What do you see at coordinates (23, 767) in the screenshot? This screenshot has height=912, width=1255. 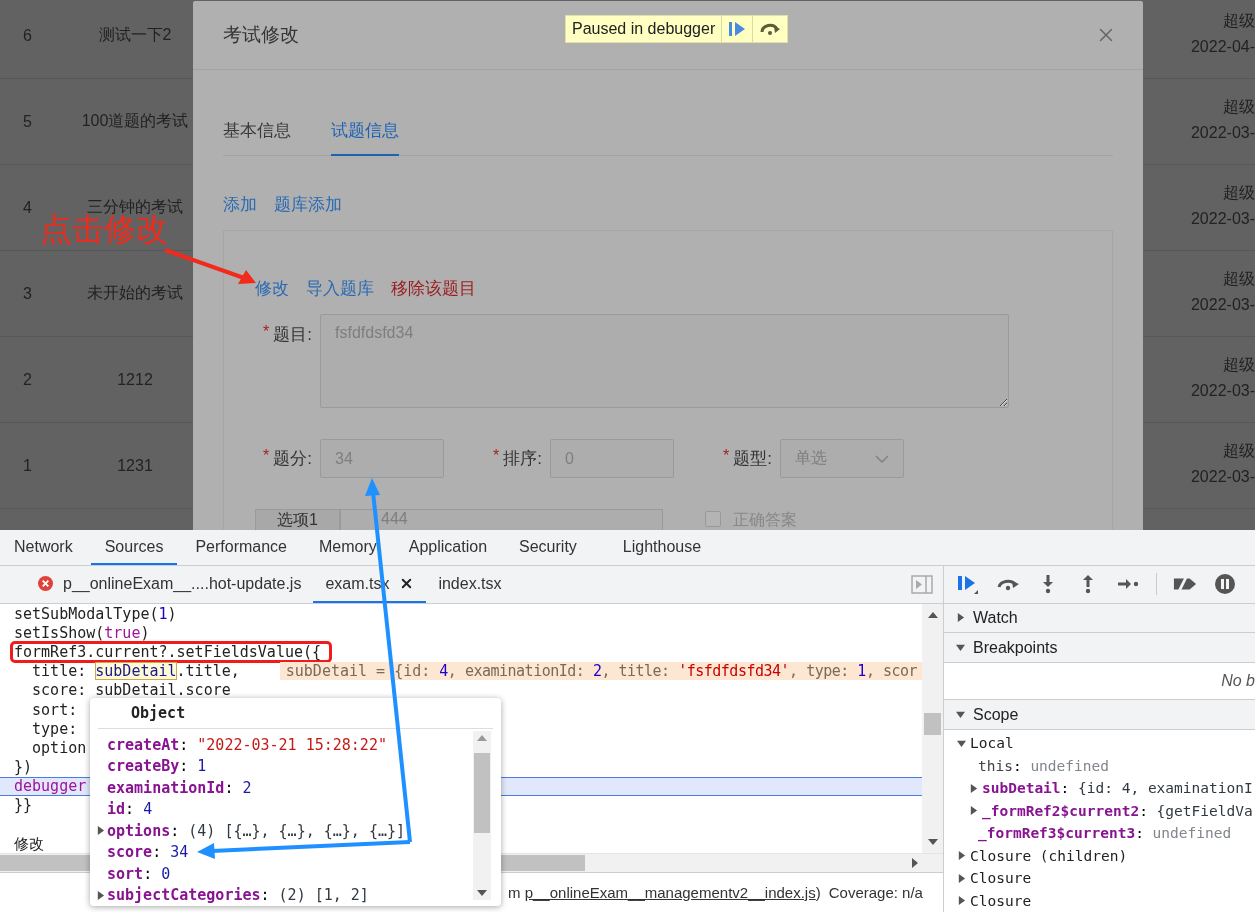 I see `code-line: })` at bounding box center [23, 767].